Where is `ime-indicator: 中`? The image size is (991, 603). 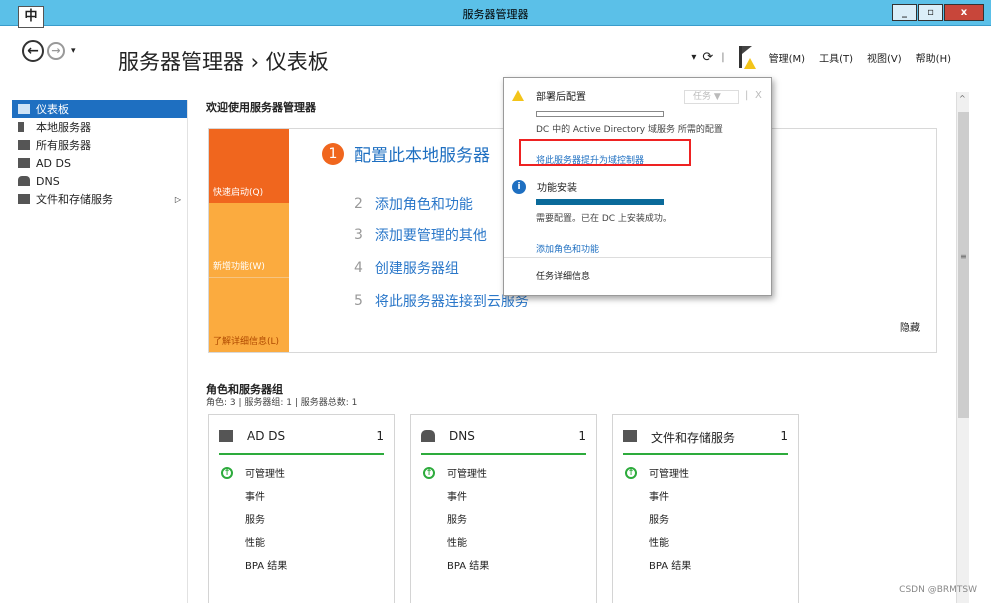 ime-indicator: 中 is located at coordinates (31, 17).